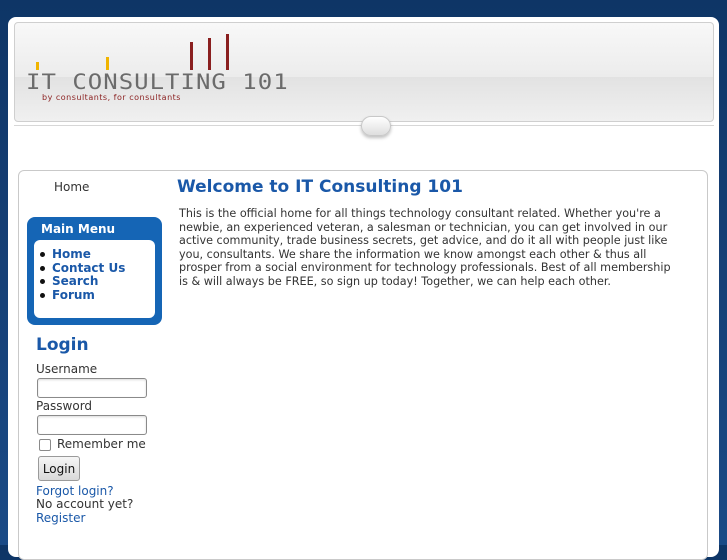  What do you see at coordinates (376, 126) in the screenshot?
I see `divider-knob` at bounding box center [376, 126].